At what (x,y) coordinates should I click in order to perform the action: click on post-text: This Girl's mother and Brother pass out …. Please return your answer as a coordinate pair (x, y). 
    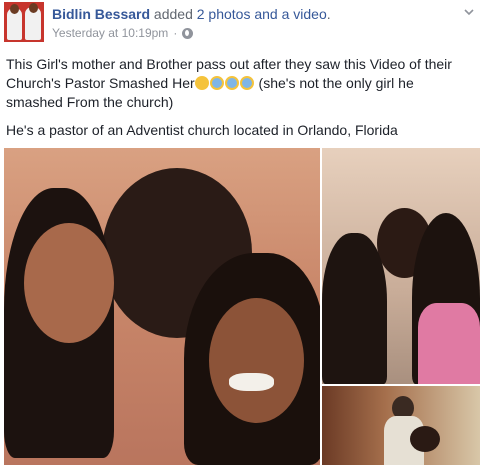
    Looking at the image, I should click on (240, 83).